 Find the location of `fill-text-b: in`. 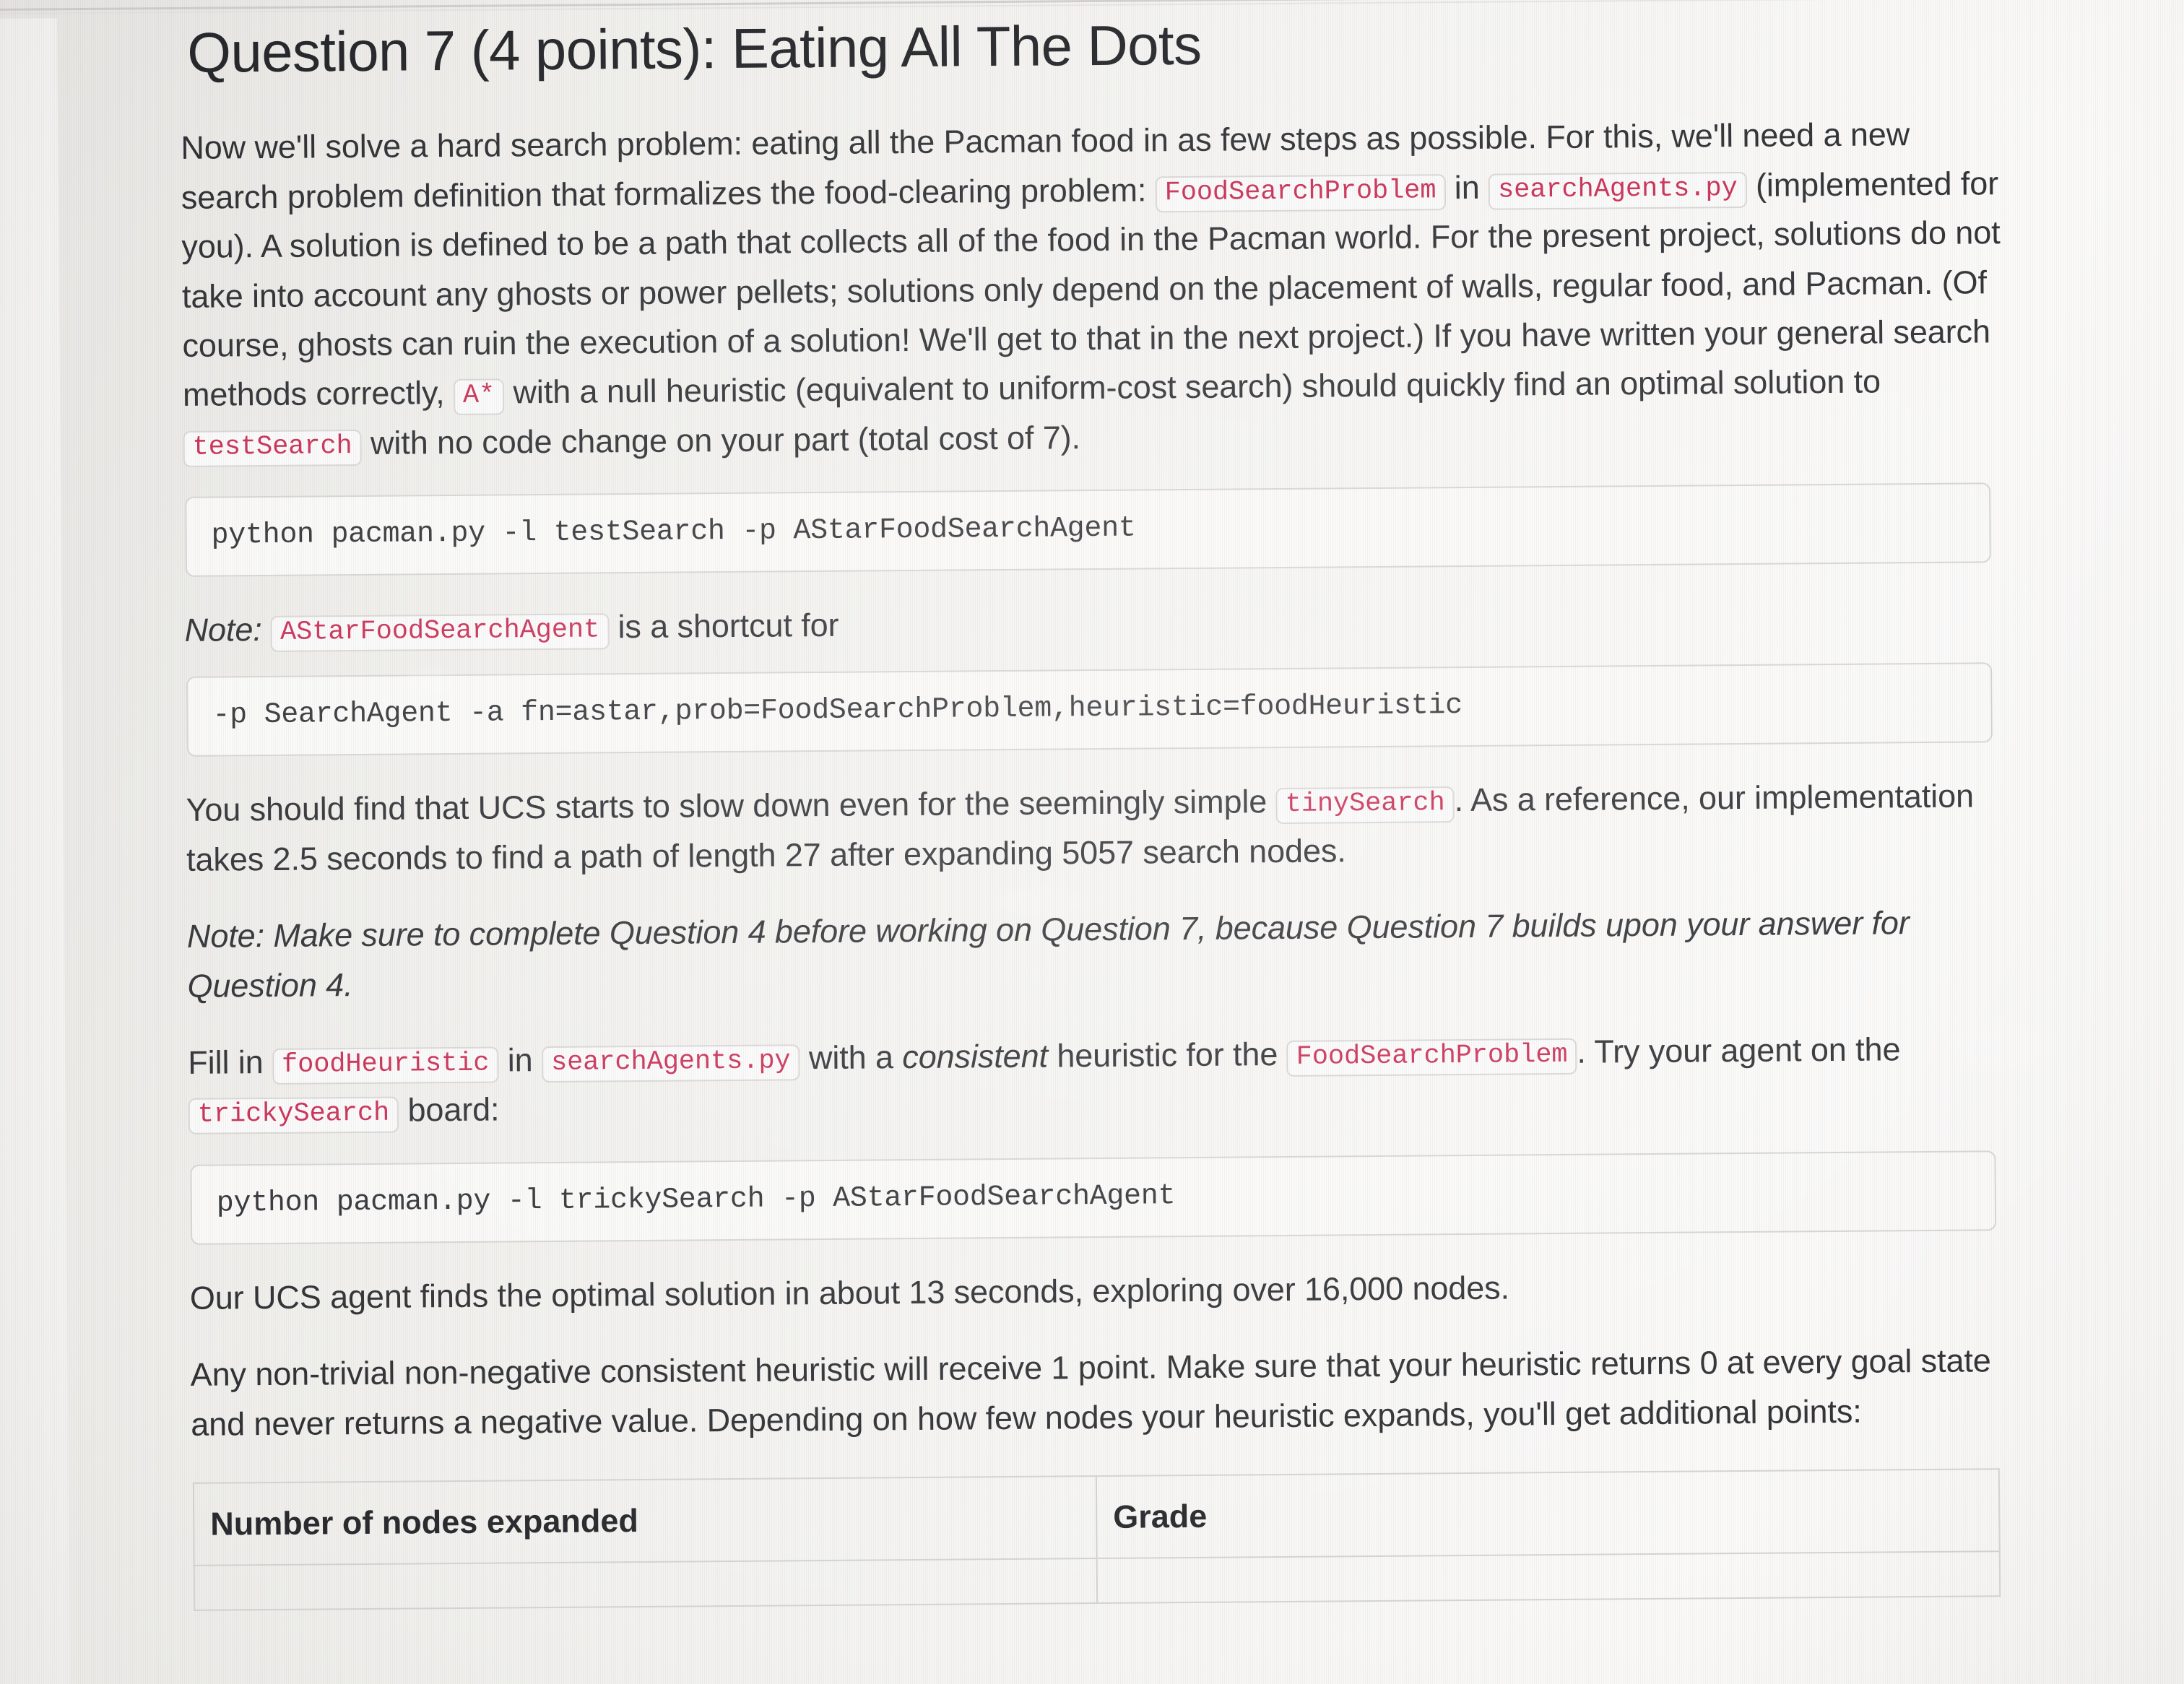

fill-text-b: in is located at coordinates (520, 1060).